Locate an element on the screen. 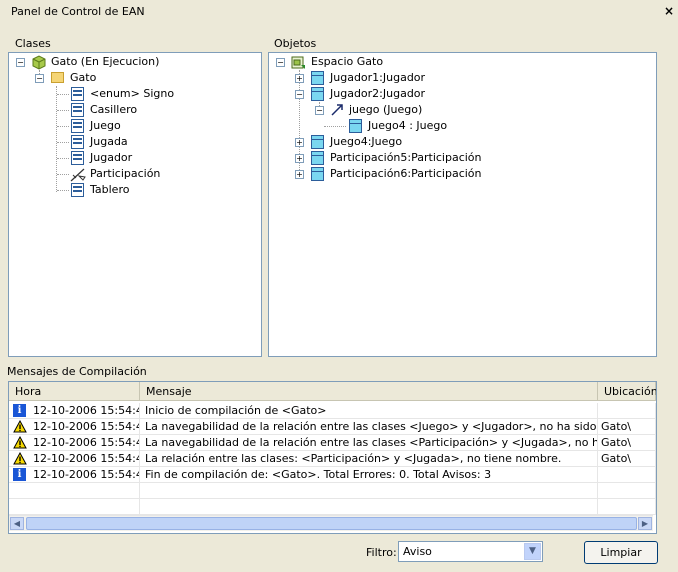 Image resolution: width=678 pixels, height=572 pixels. tree-node-class: Casillero is located at coordinates (134, 110).